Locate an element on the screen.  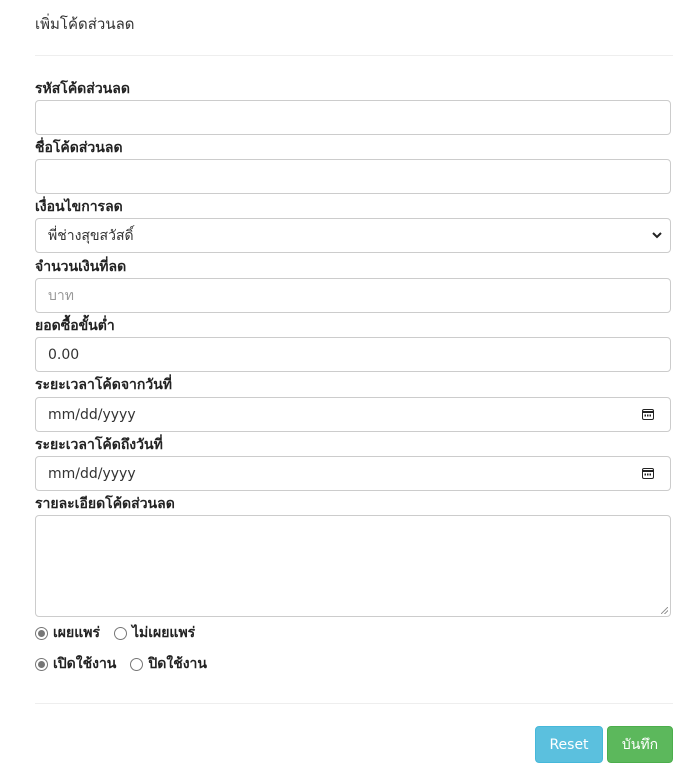
enable-radio-label: เปิดใช้งาน is located at coordinates (85, 664).